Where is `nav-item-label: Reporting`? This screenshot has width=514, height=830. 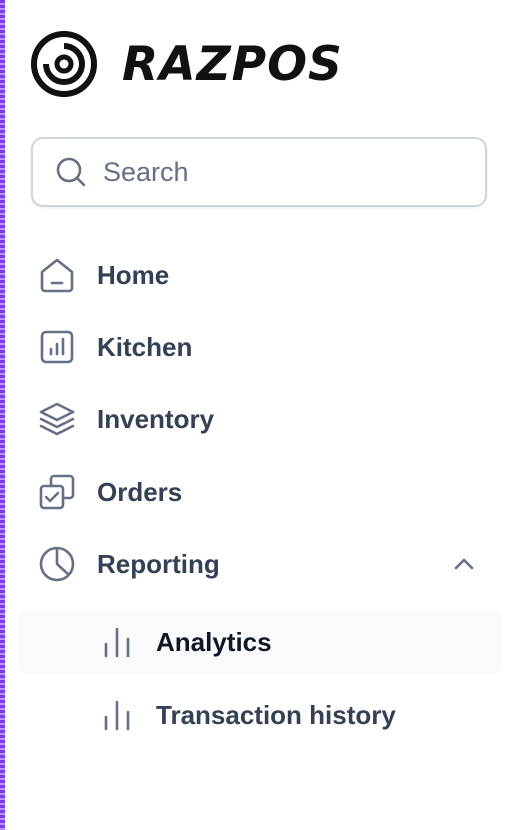
nav-item-label: Reporting is located at coordinates (158, 563).